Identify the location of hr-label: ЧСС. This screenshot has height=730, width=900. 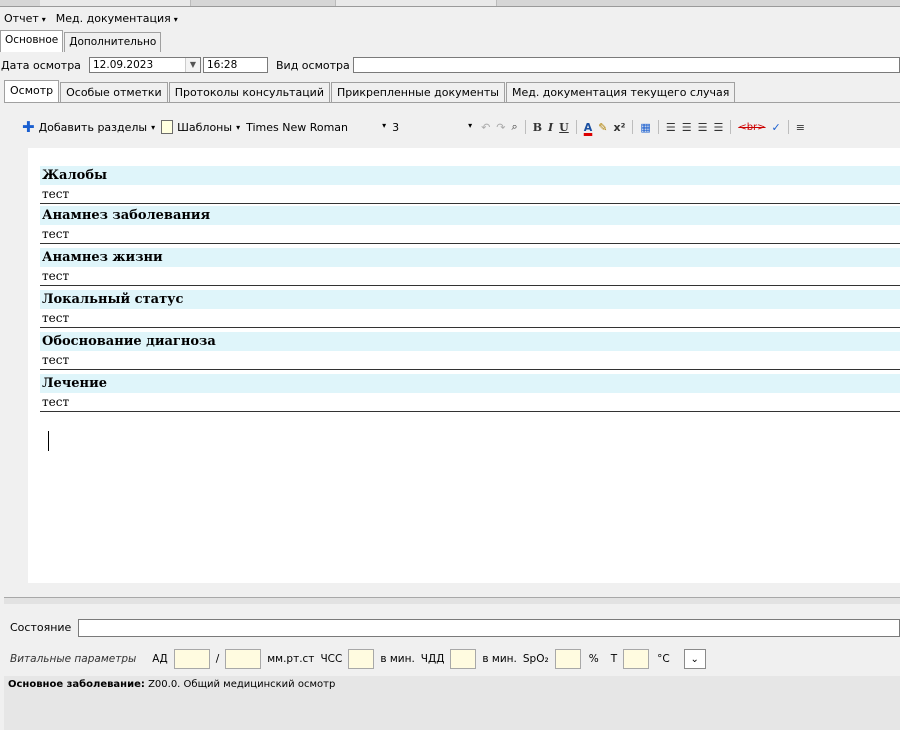
(331, 659).